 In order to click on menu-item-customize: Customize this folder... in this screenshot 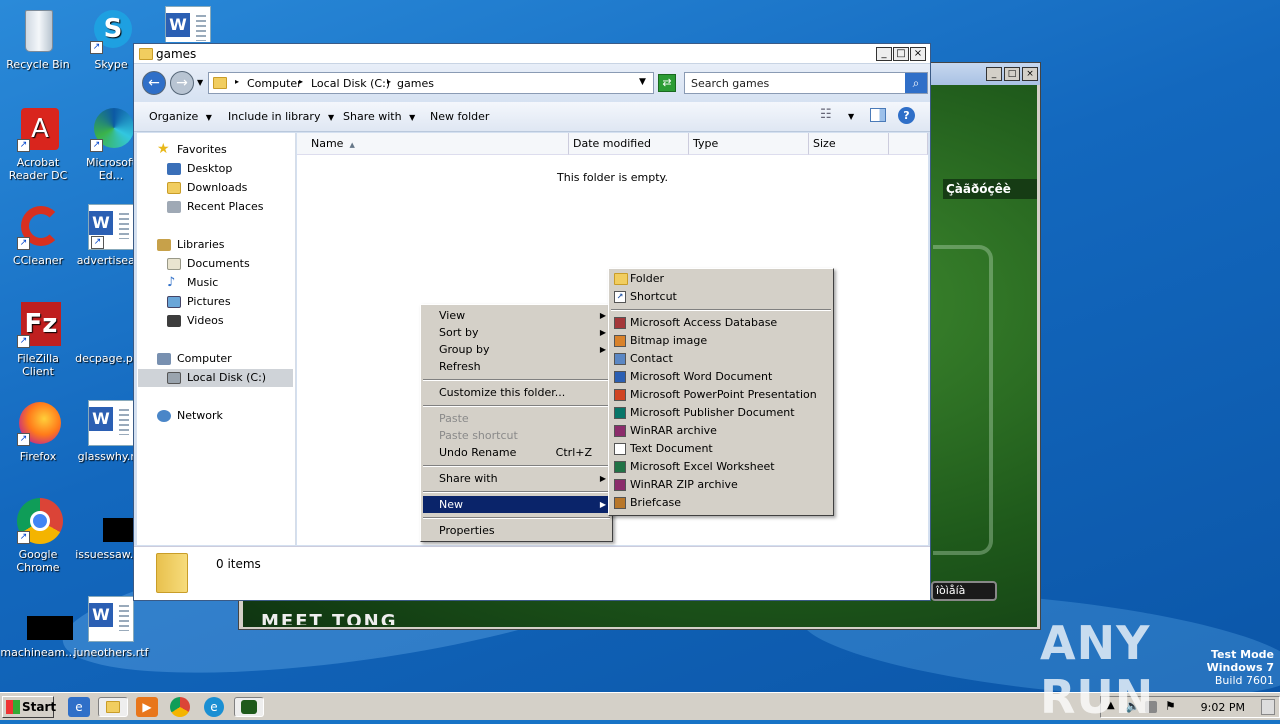, I will do `click(516, 392)`.